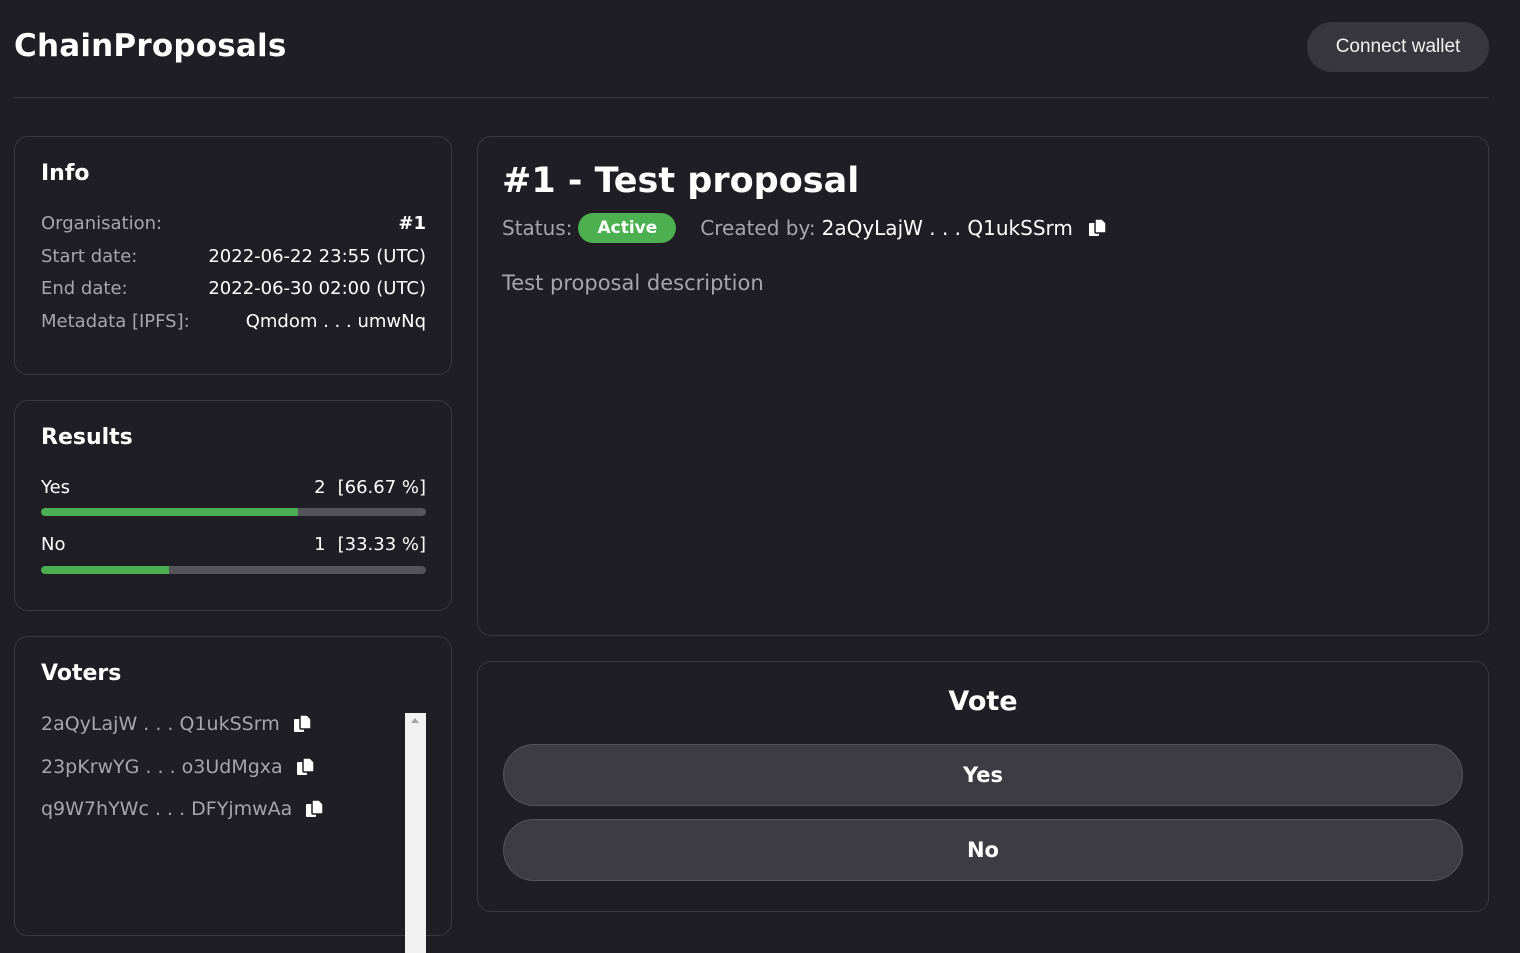  I want to click on voter-item: 2aQyLajW . . . Q1ukSSrm, so click(177, 724).